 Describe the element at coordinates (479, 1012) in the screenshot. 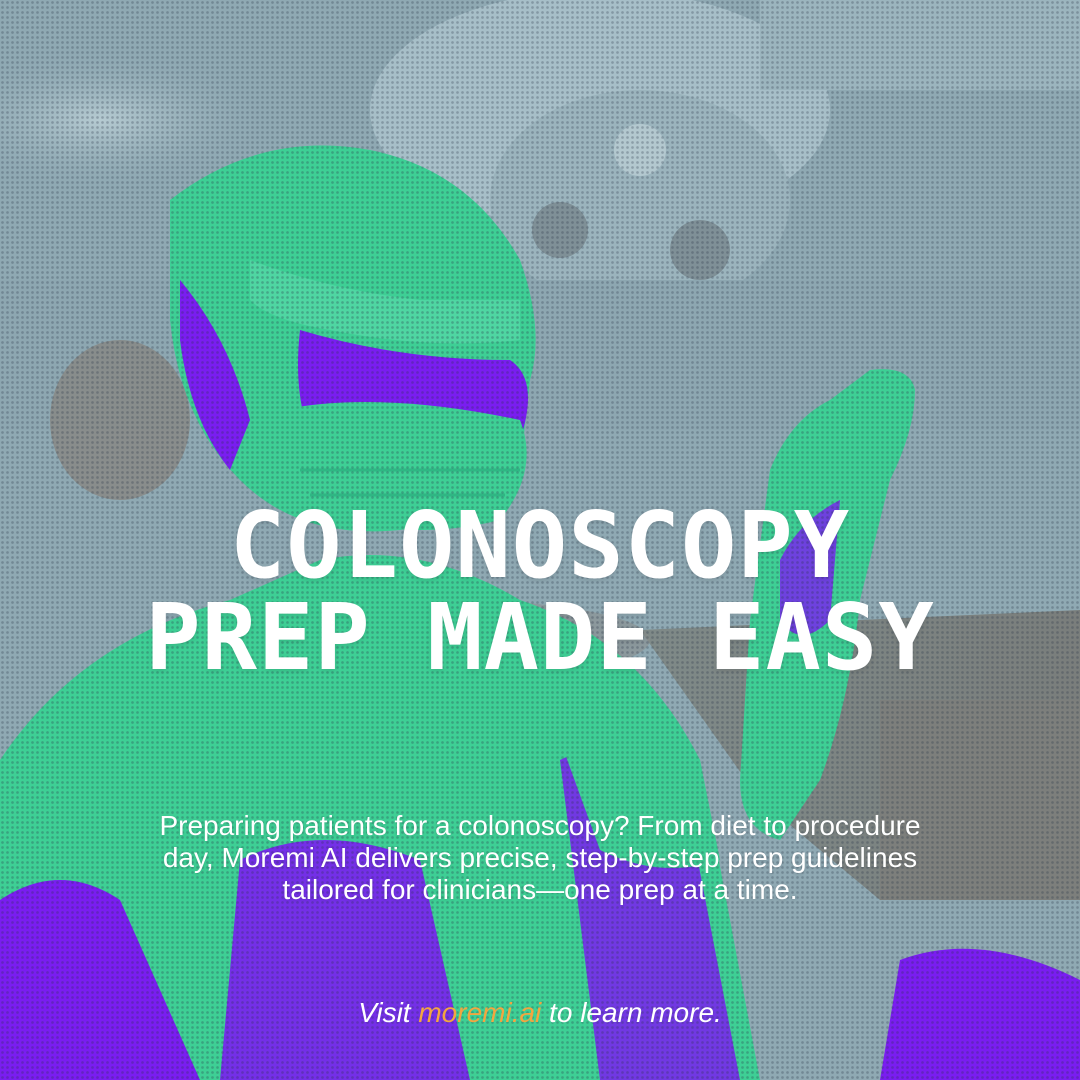

I see `website-link: moremi.ai` at that location.